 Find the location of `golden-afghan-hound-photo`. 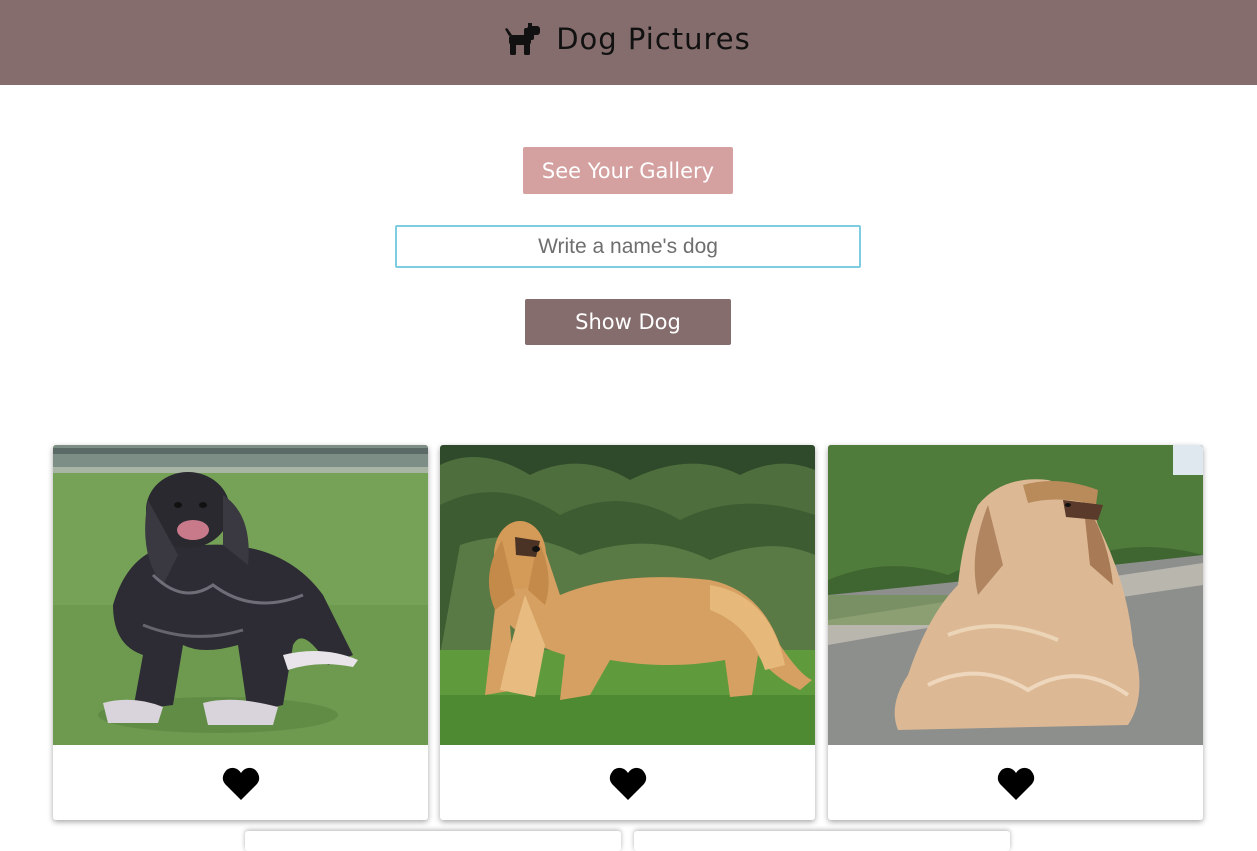

golden-afghan-hound-photo is located at coordinates (627, 595).